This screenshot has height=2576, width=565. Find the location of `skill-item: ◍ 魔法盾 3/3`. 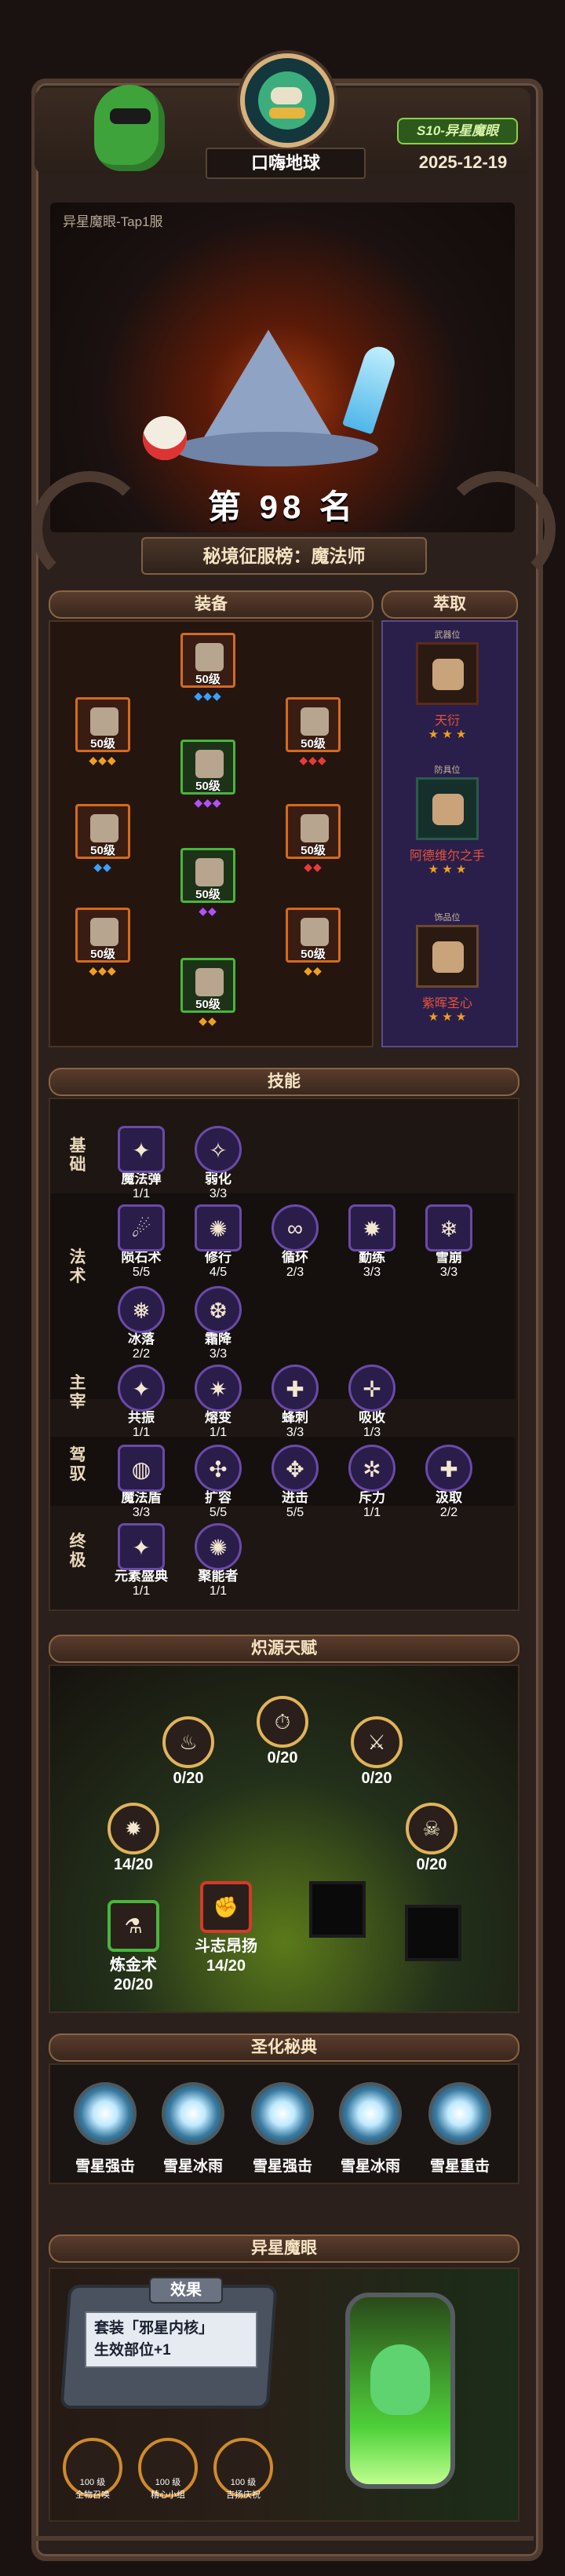

skill-item: ◍ 魔法盾 3/3 is located at coordinates (141, 1482).